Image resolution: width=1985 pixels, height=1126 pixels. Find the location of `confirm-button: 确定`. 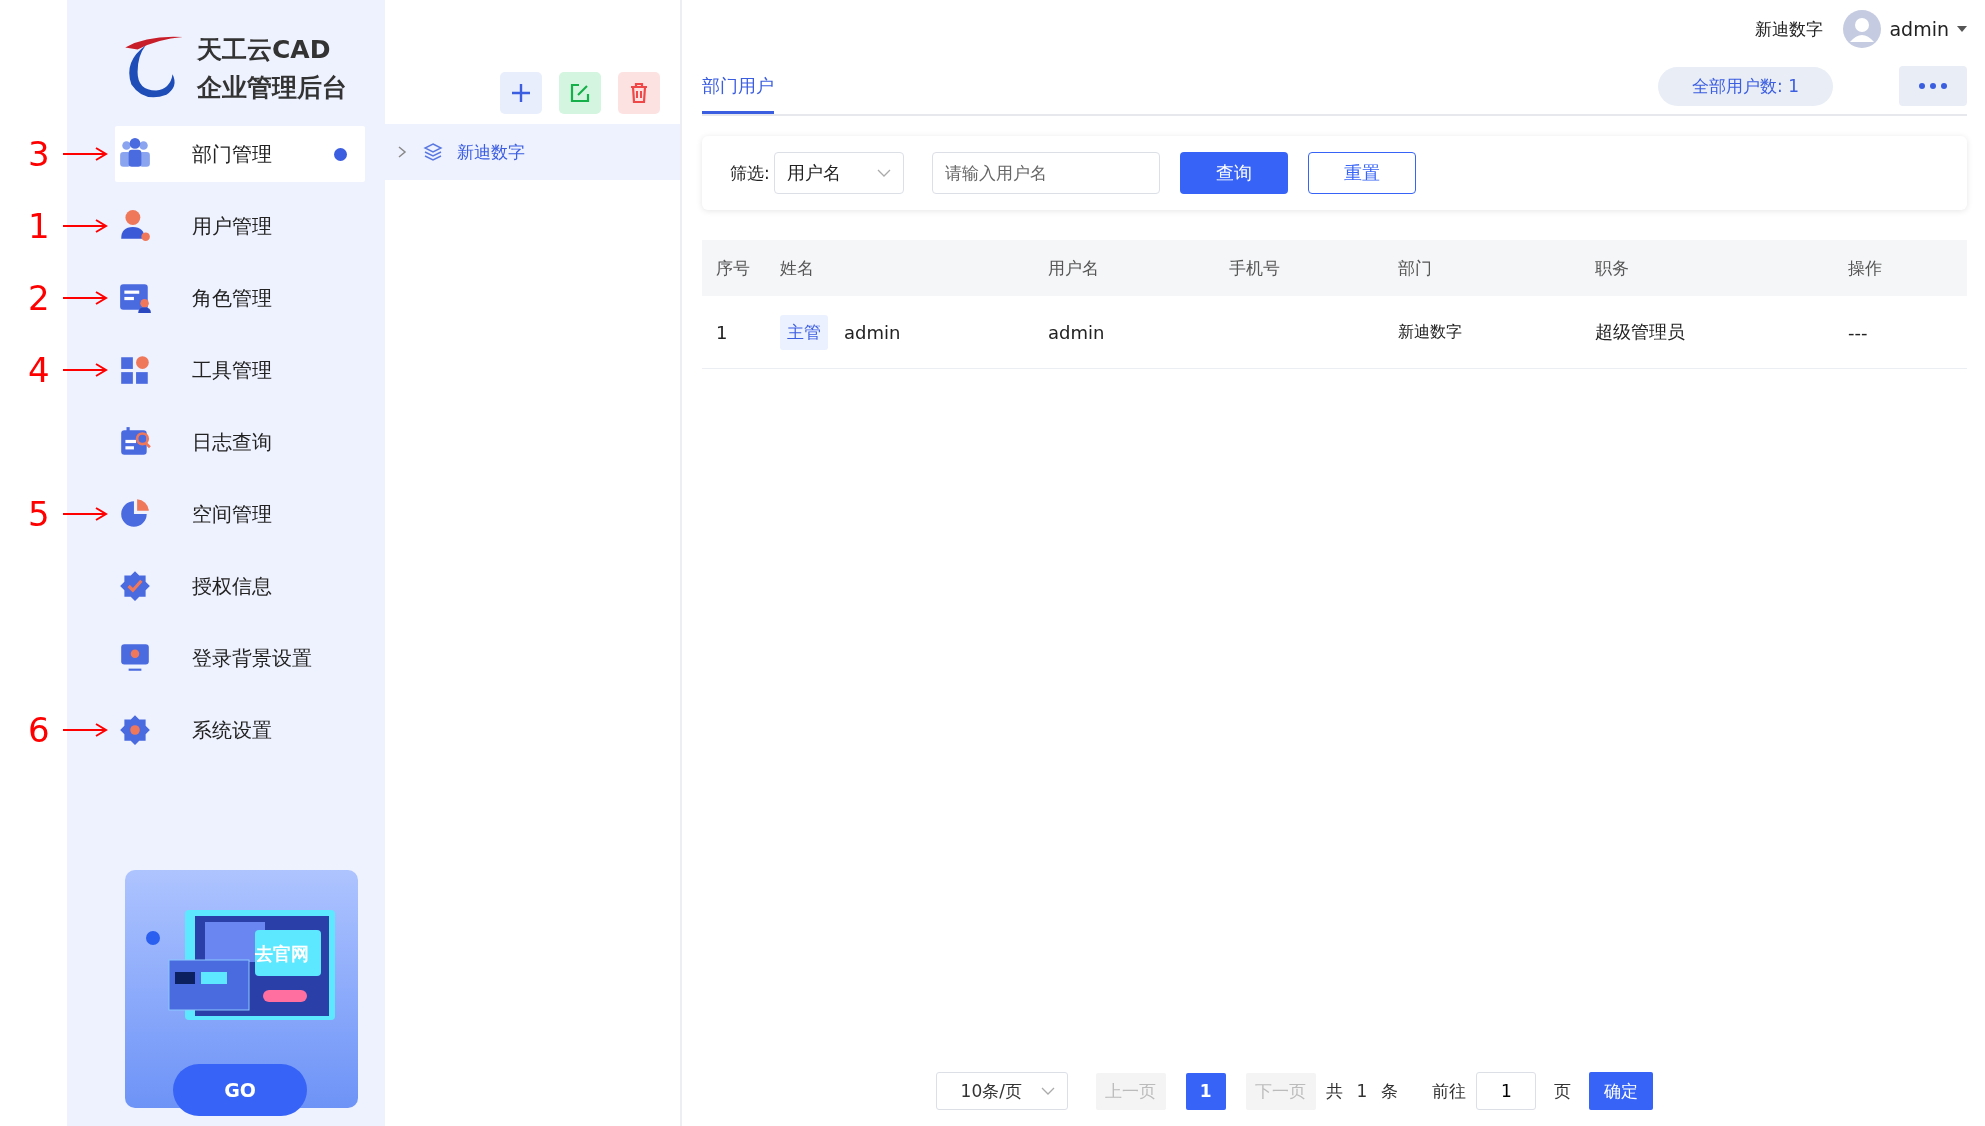

confirm-button: 确定 is located at coordinates (1621, 1091).